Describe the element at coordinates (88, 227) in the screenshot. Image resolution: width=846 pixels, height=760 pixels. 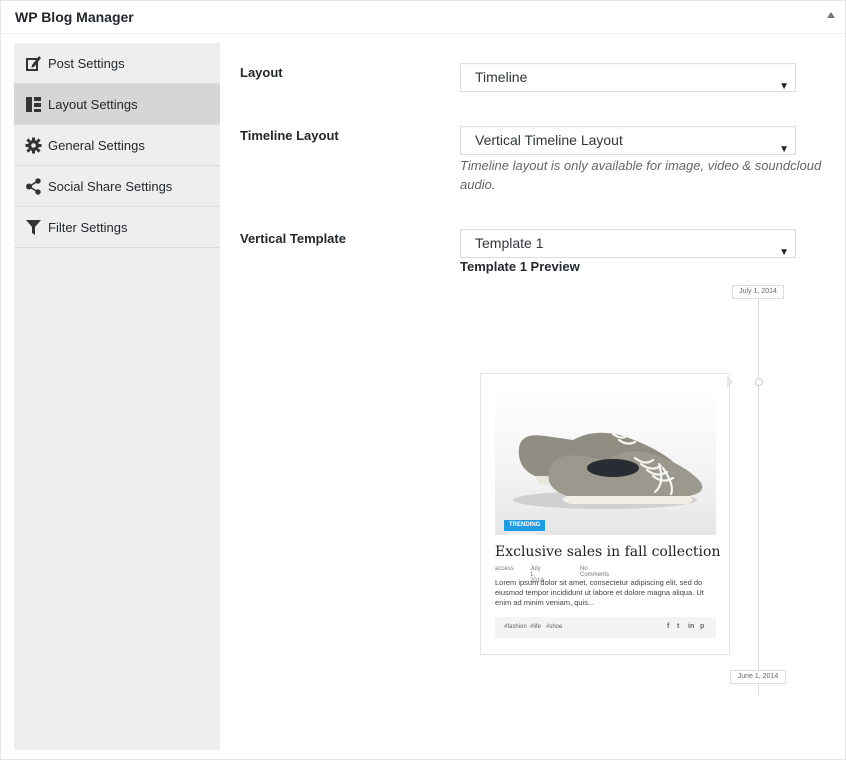
I see `sidebar-item-label: Filter Settings` at that location.